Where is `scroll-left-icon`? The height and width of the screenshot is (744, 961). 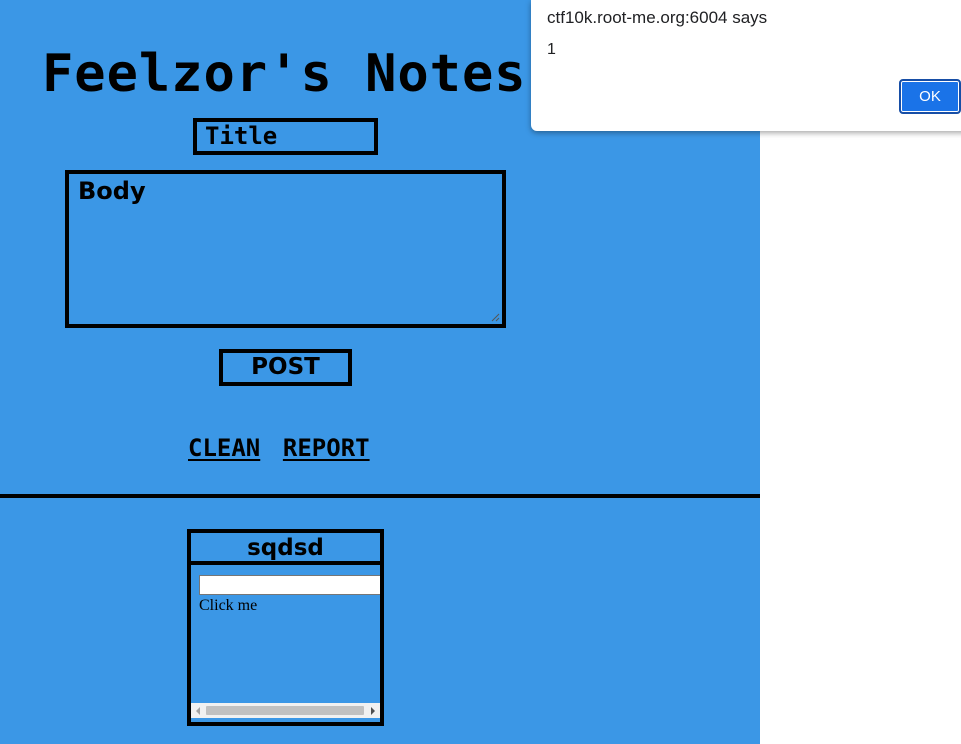 scroll-left-icon is located at coordinates (198, 711).